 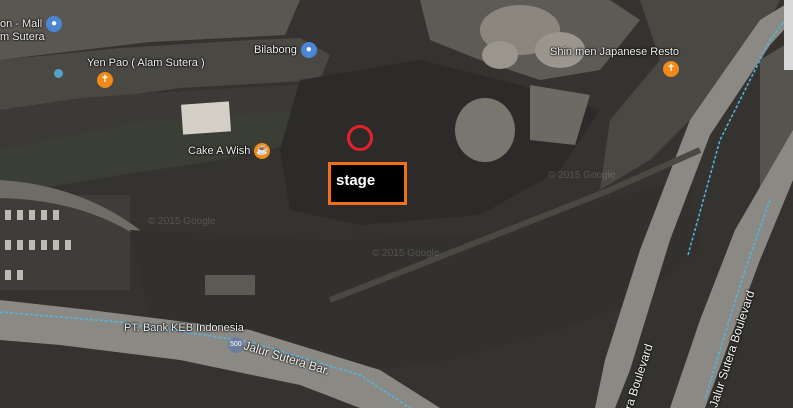 I want to click on poi-label: PT. Bank KEB Indonesia, so click(x=184, y=328).